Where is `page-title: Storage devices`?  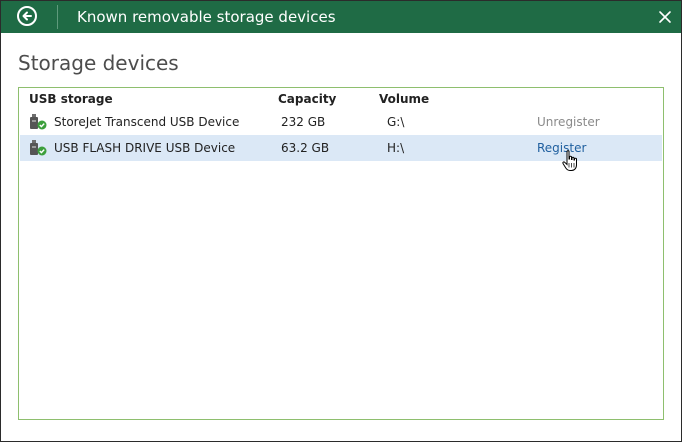 page-title: Storage devices is located at coordinates (98, 63).